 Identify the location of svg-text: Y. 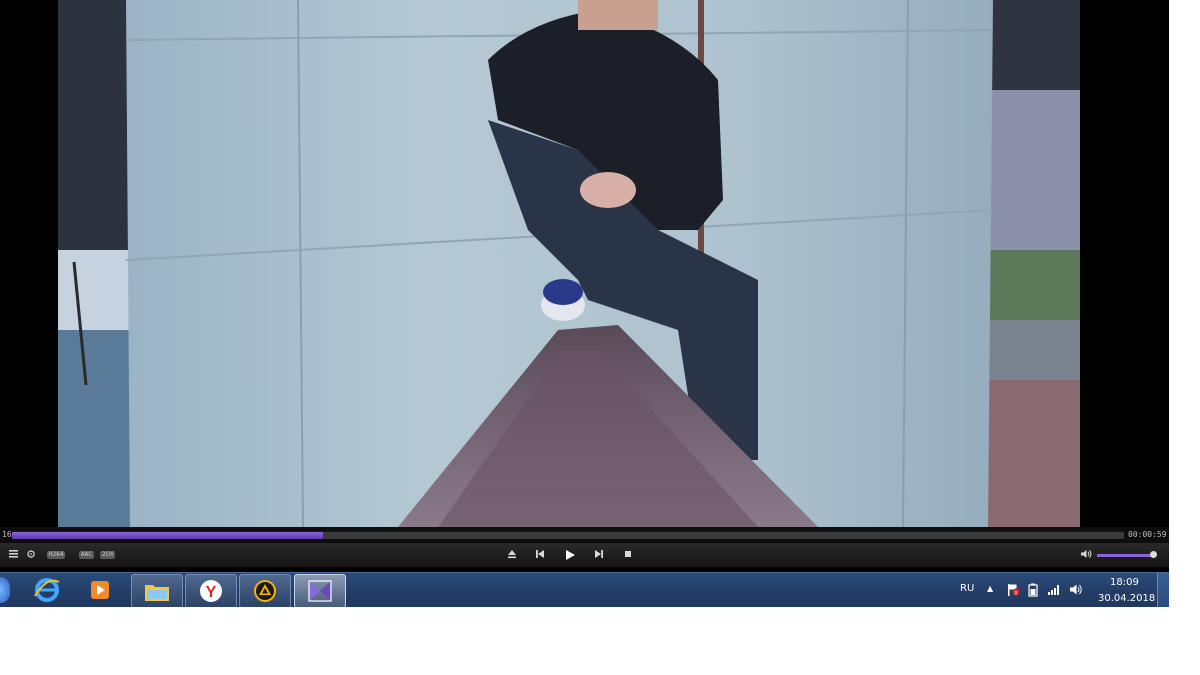
(211, 592).